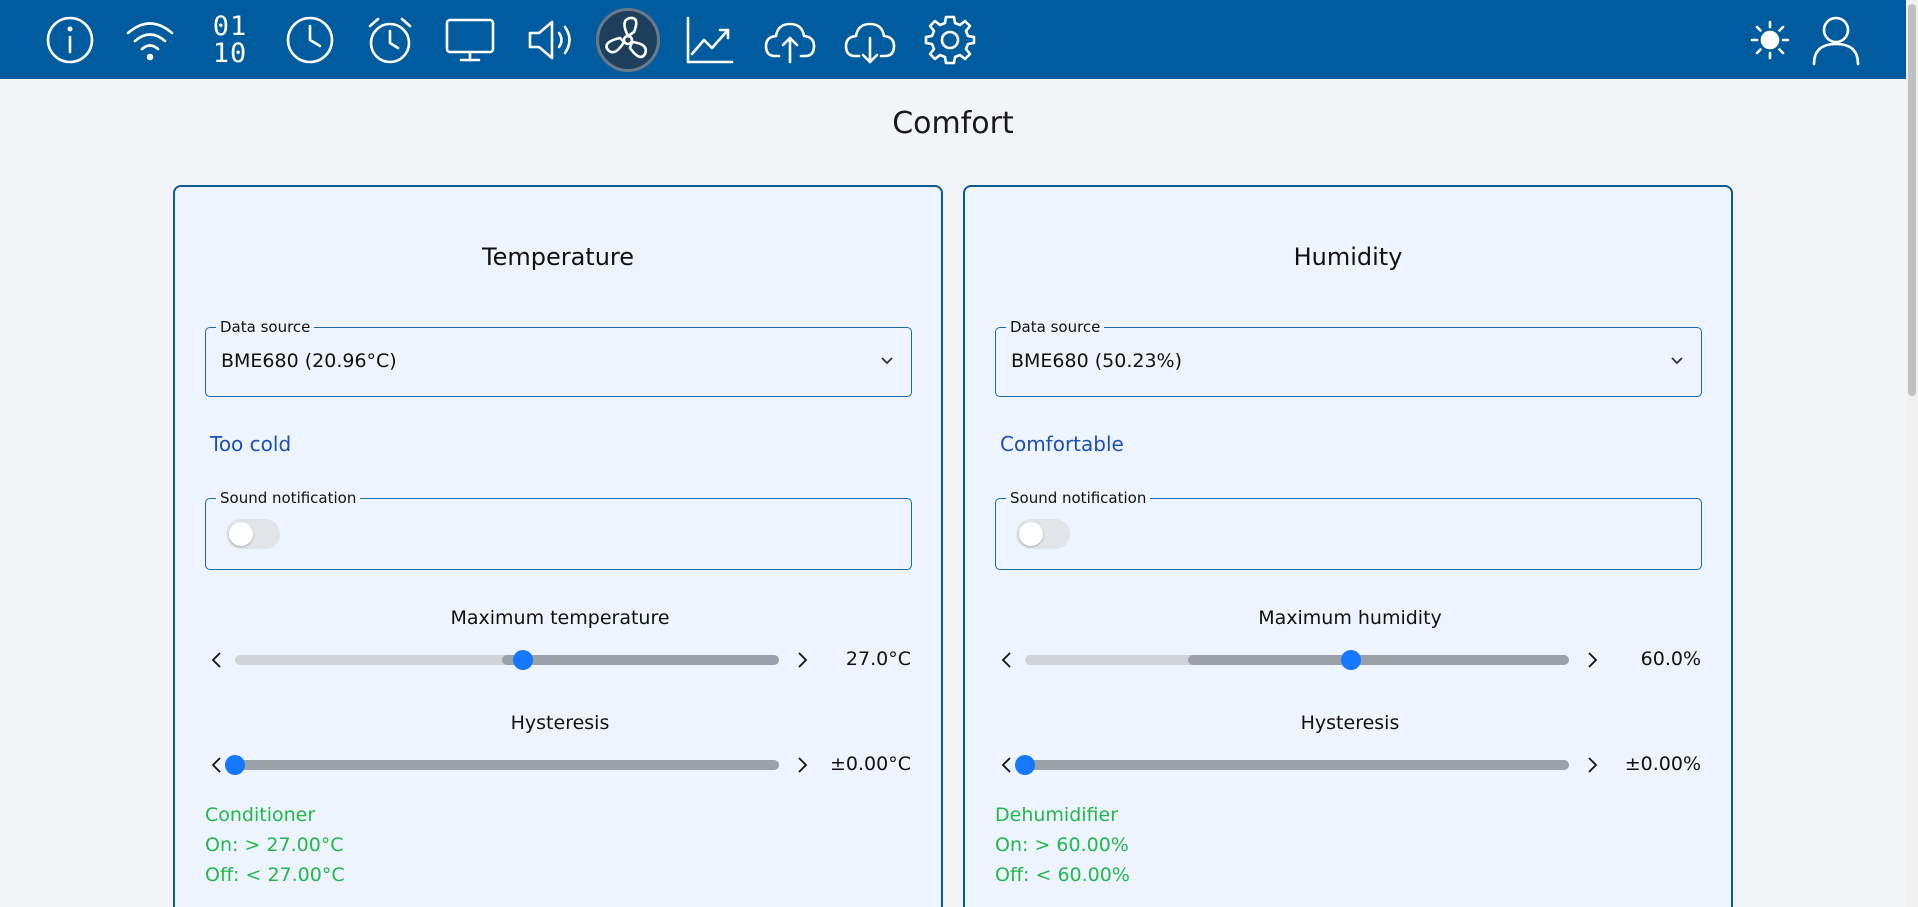  What do you see at coordinates (1062, 444) in the screenshot?
I see `comfort-status: Comfortable` at bounding box center [1062, 444].